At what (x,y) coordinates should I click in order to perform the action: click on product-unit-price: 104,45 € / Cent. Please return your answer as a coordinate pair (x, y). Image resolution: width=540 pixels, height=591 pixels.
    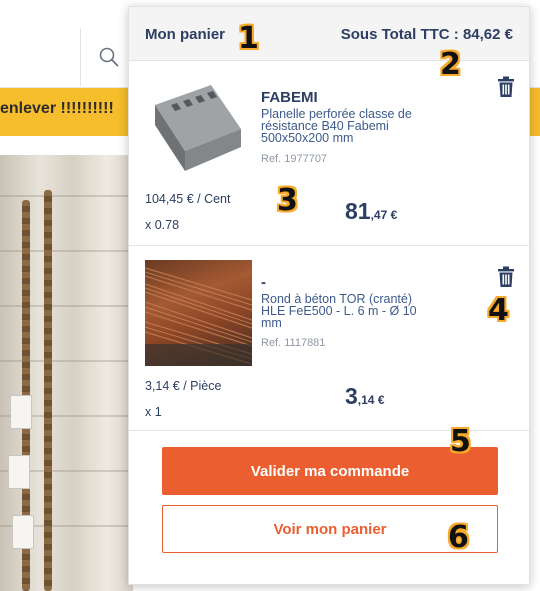
    Looking at the image, I should click on (188, 199).